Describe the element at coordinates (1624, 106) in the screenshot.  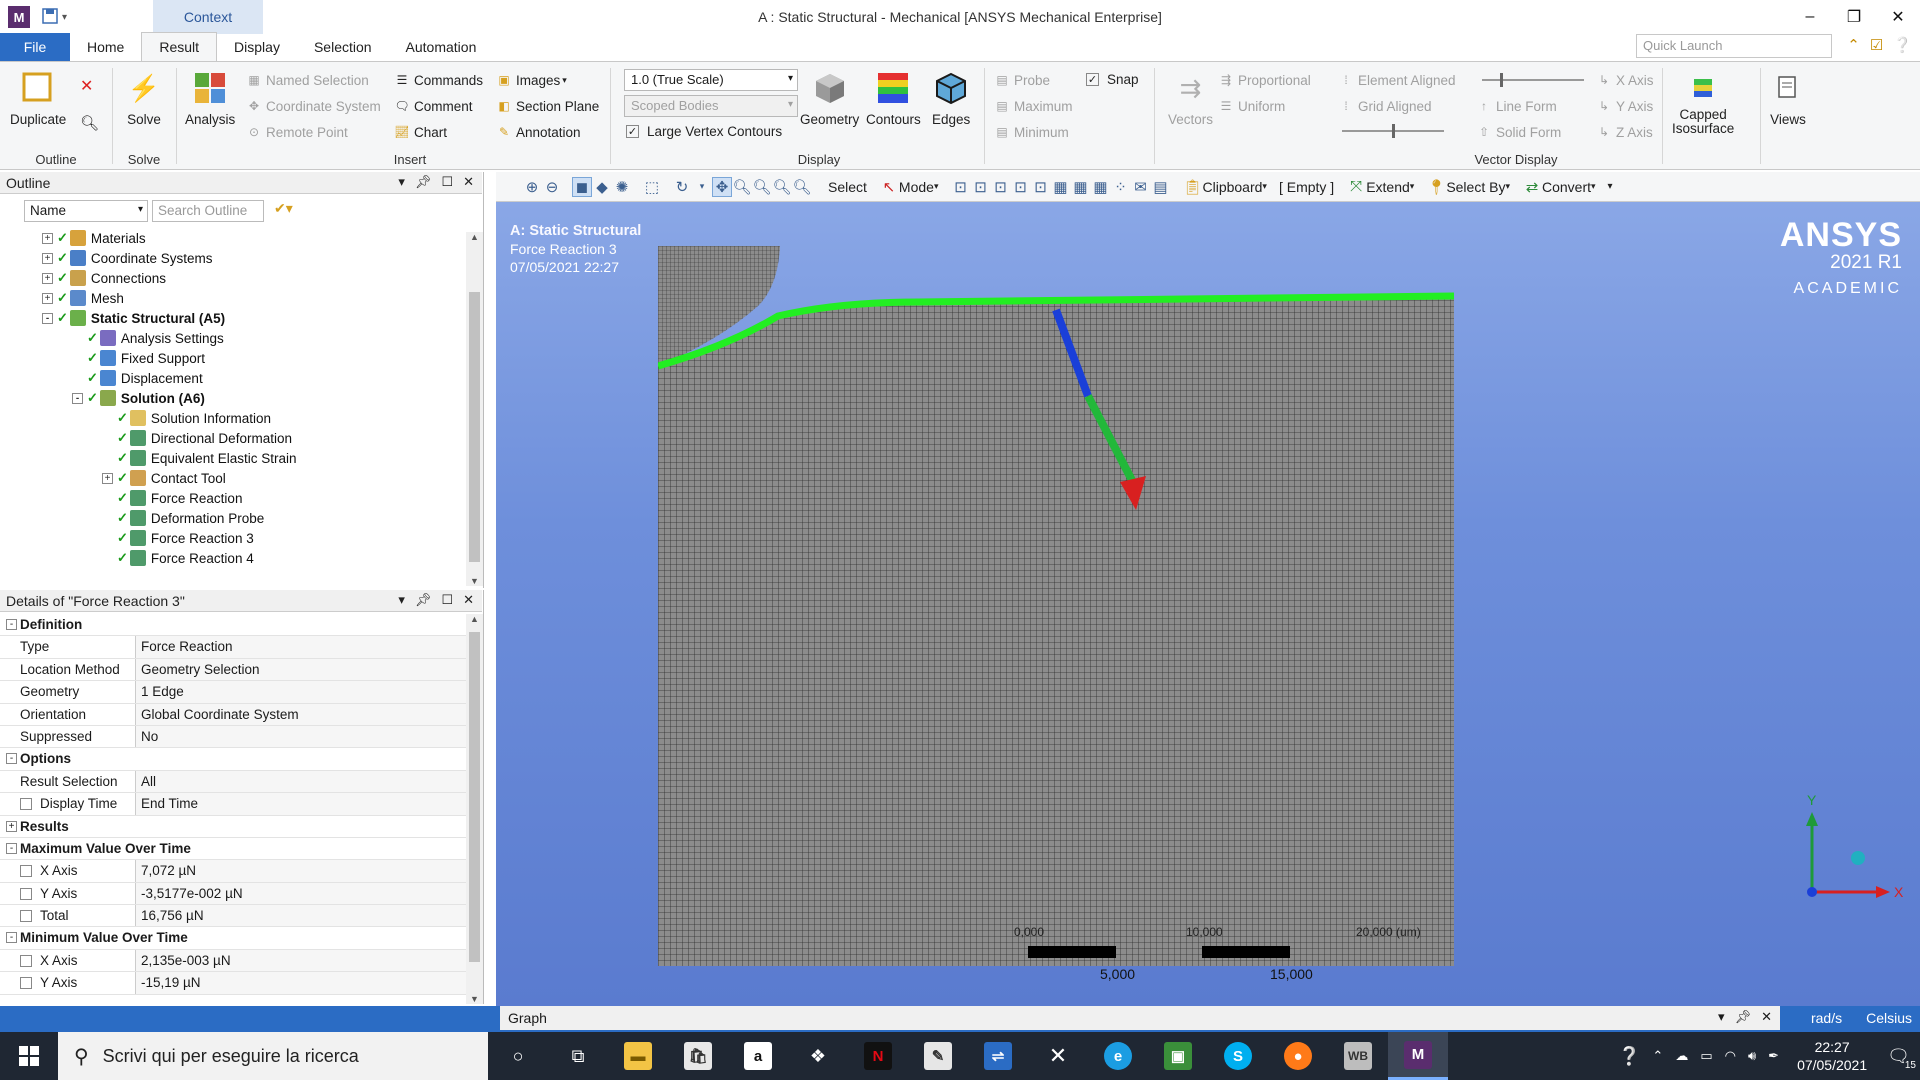
I see `y-axis-button: ↳ Y Axis` at that location.